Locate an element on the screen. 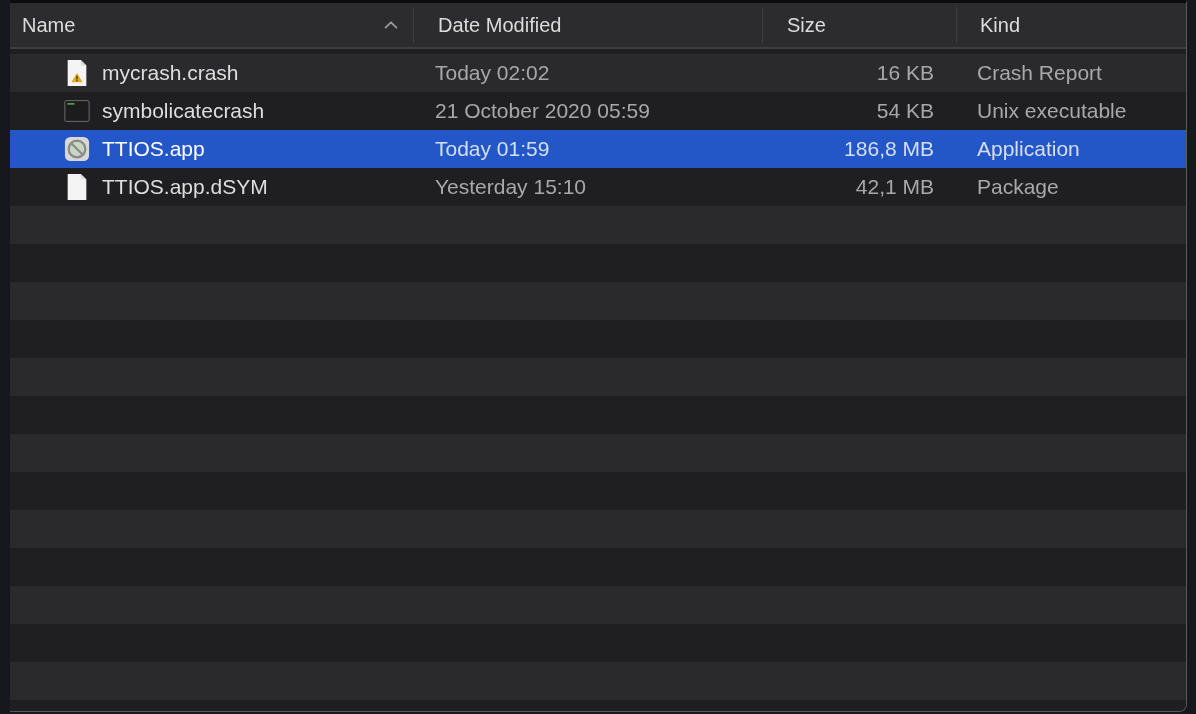 The height and width of the screenshot is (714, 1196). file-kind: Crash Report is located at coordinates (1039, 73).